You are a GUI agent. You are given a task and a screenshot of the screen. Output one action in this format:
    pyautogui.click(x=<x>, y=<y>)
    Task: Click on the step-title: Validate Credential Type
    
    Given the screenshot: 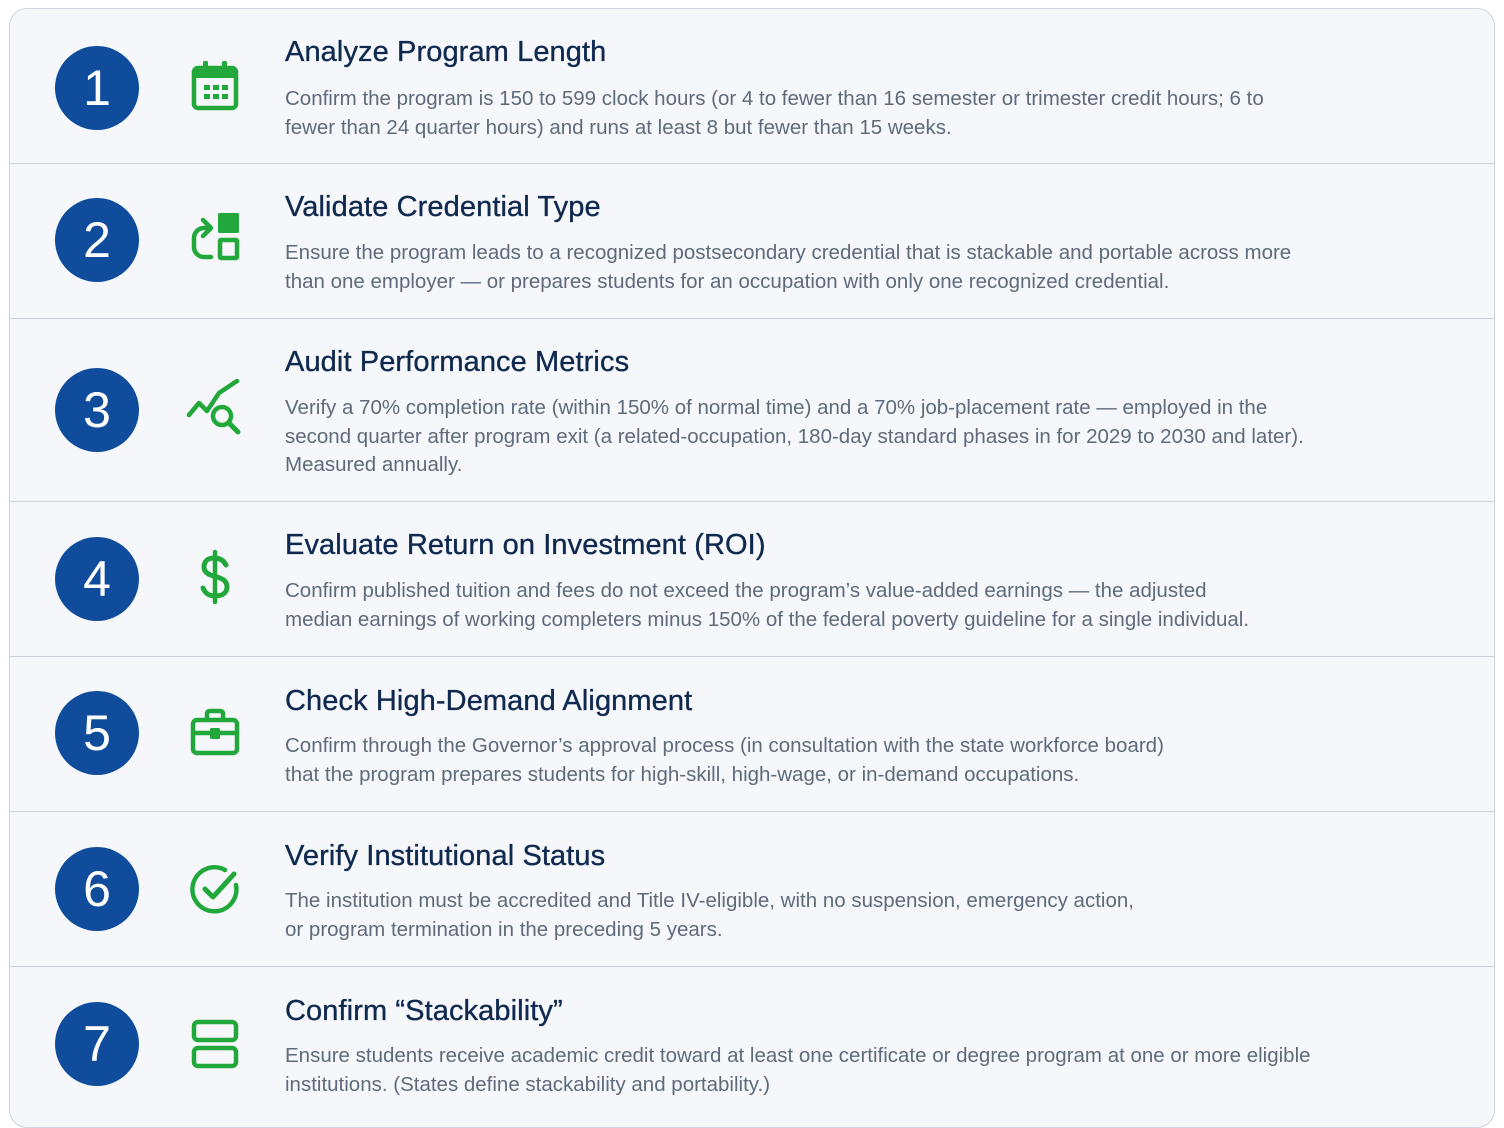 What is the action you would take?
    pyautogui.click(x=443, y=207)
    